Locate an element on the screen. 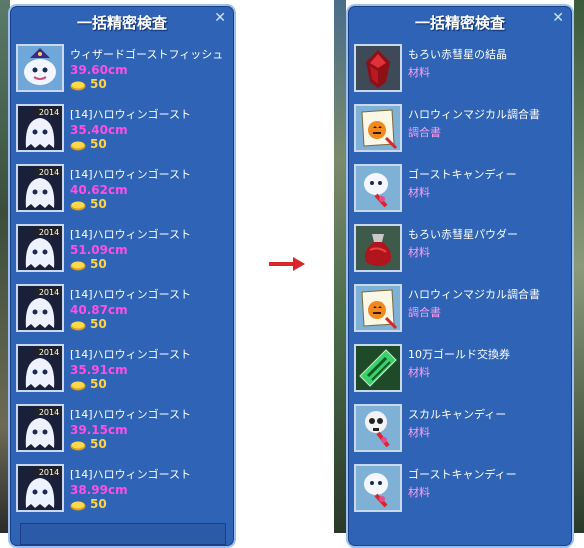 This screenshot has height=548, width=584. item-size: 38.99cm is located at coordinates (99, 490).